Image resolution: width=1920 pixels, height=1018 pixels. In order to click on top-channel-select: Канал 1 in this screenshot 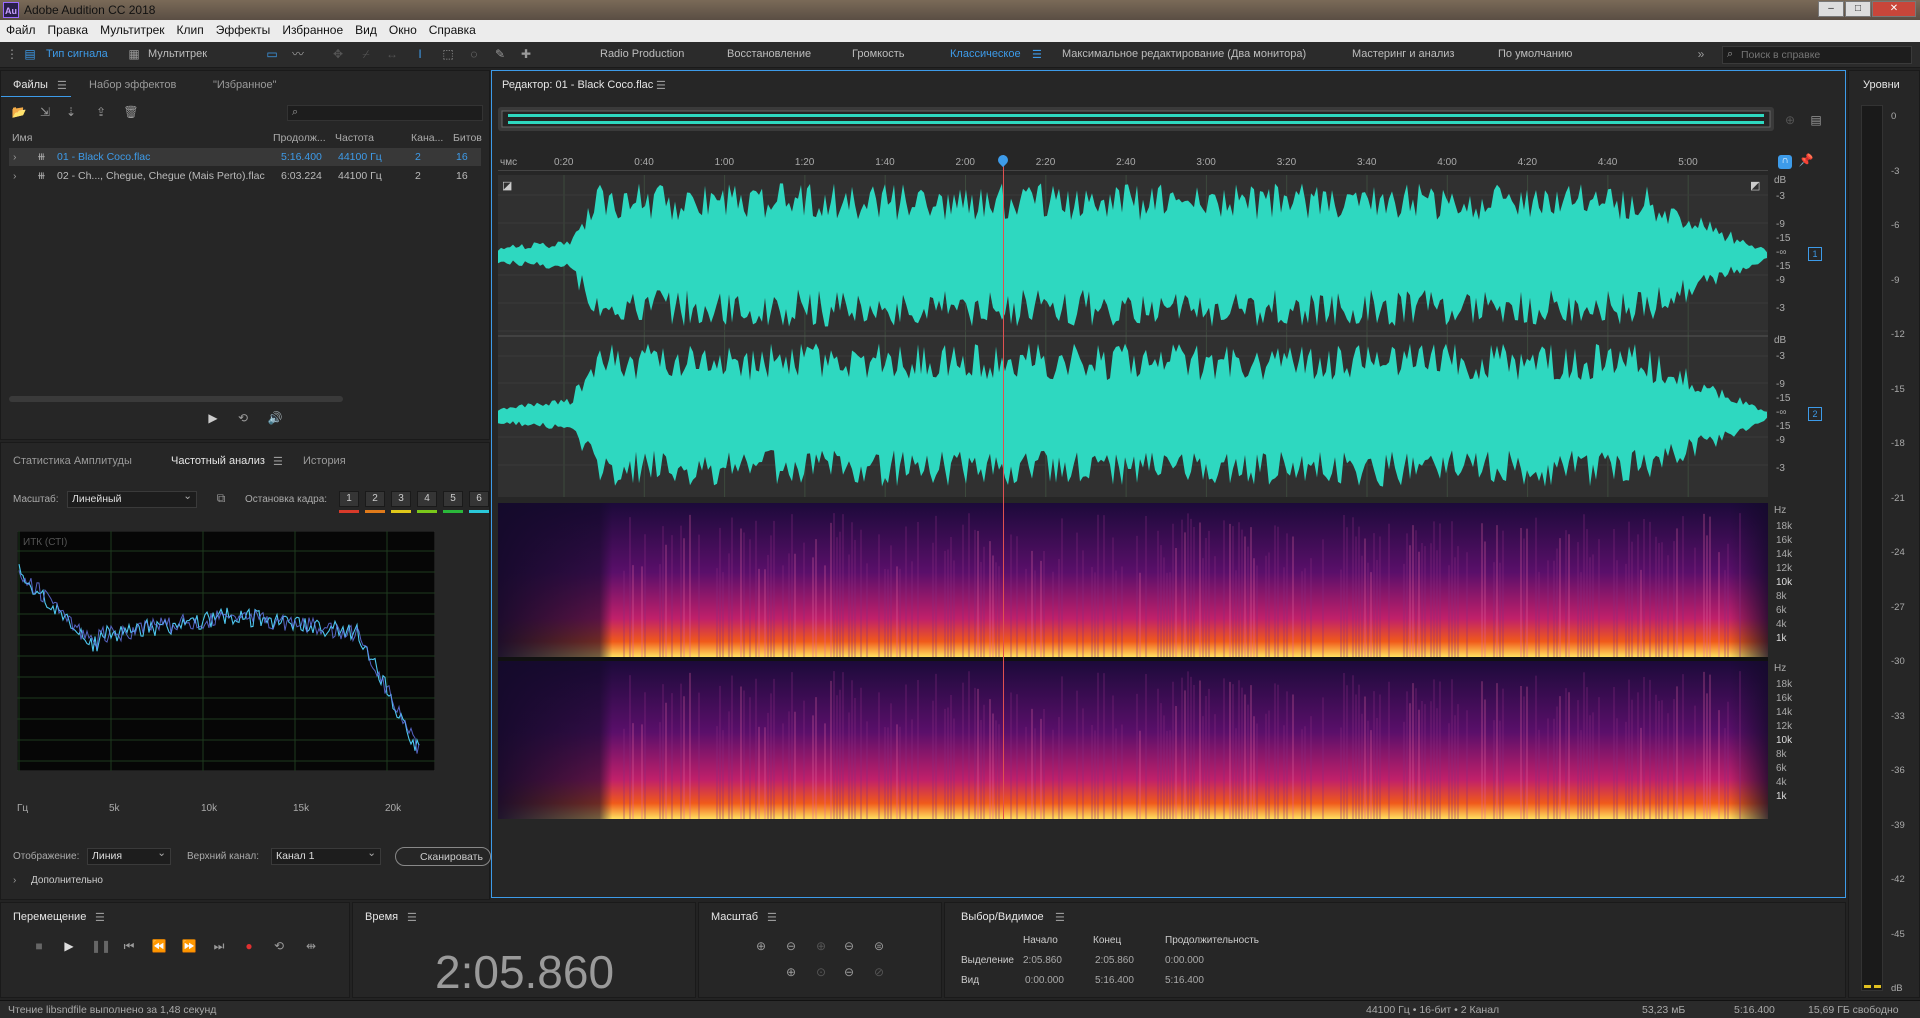, I will do `click(326, 856)`.